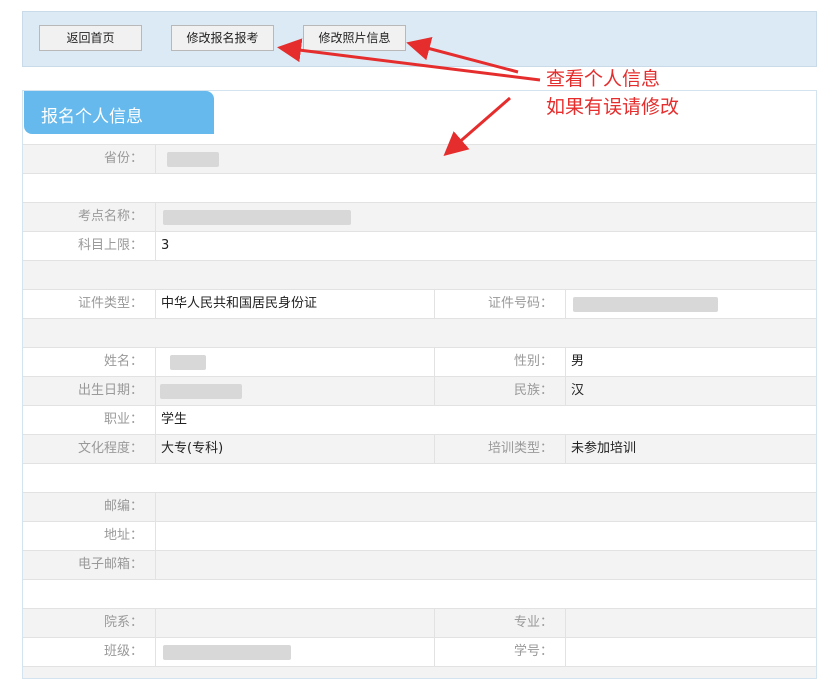 The height and width of the screenshot is (681, 826). Describe the element at coordinates (419, 216) in the screenshot. I see `row-exam-site: 考点名称：` at that location.